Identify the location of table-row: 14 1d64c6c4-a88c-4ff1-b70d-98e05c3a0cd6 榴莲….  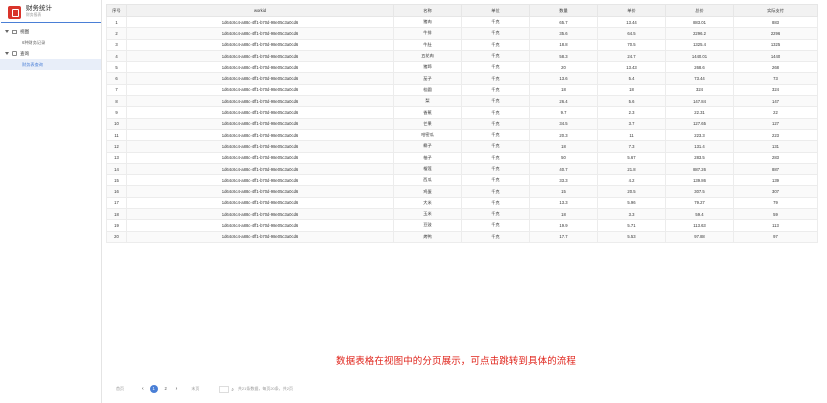
(462, 169).